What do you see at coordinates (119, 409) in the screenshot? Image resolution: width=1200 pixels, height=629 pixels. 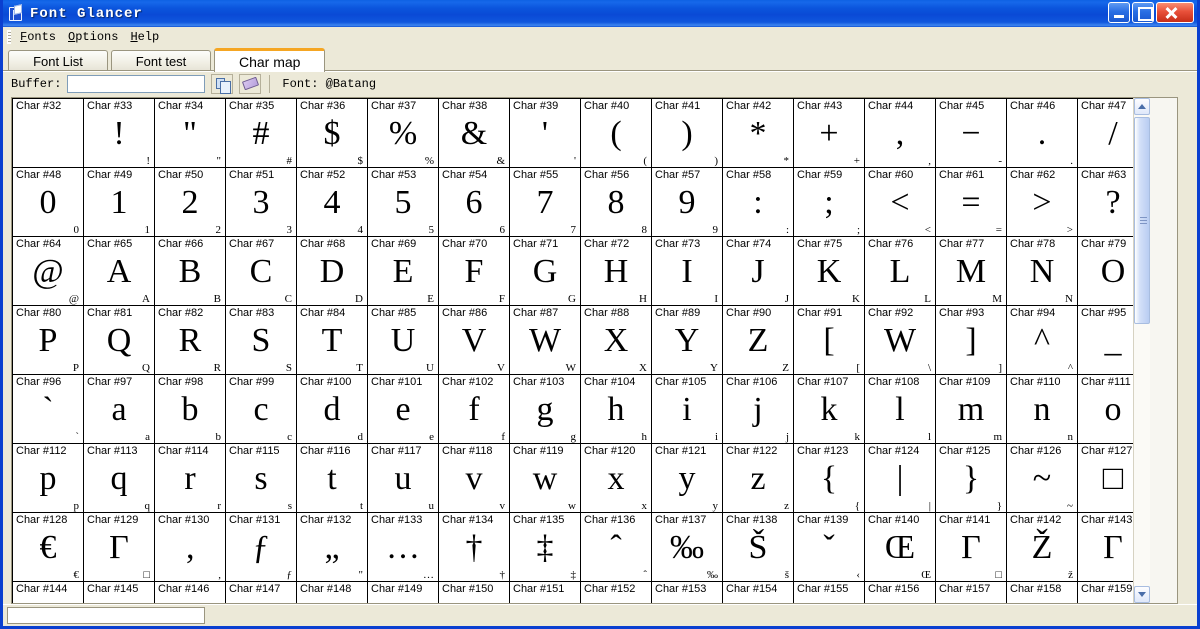 I see `char-cell: Char #97 a a` at bounding box center [119, 409].